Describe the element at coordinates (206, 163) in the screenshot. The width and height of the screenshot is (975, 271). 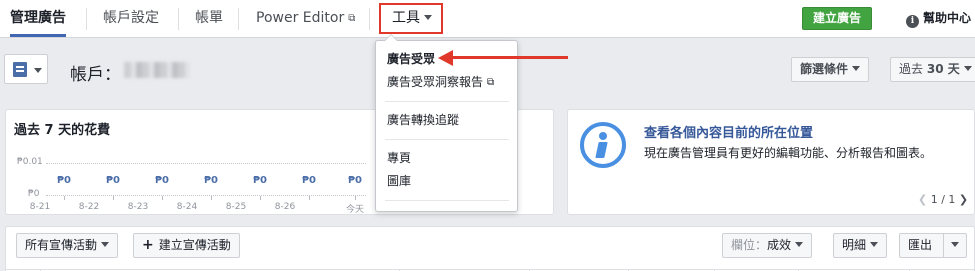
I see `gridline` at that location.